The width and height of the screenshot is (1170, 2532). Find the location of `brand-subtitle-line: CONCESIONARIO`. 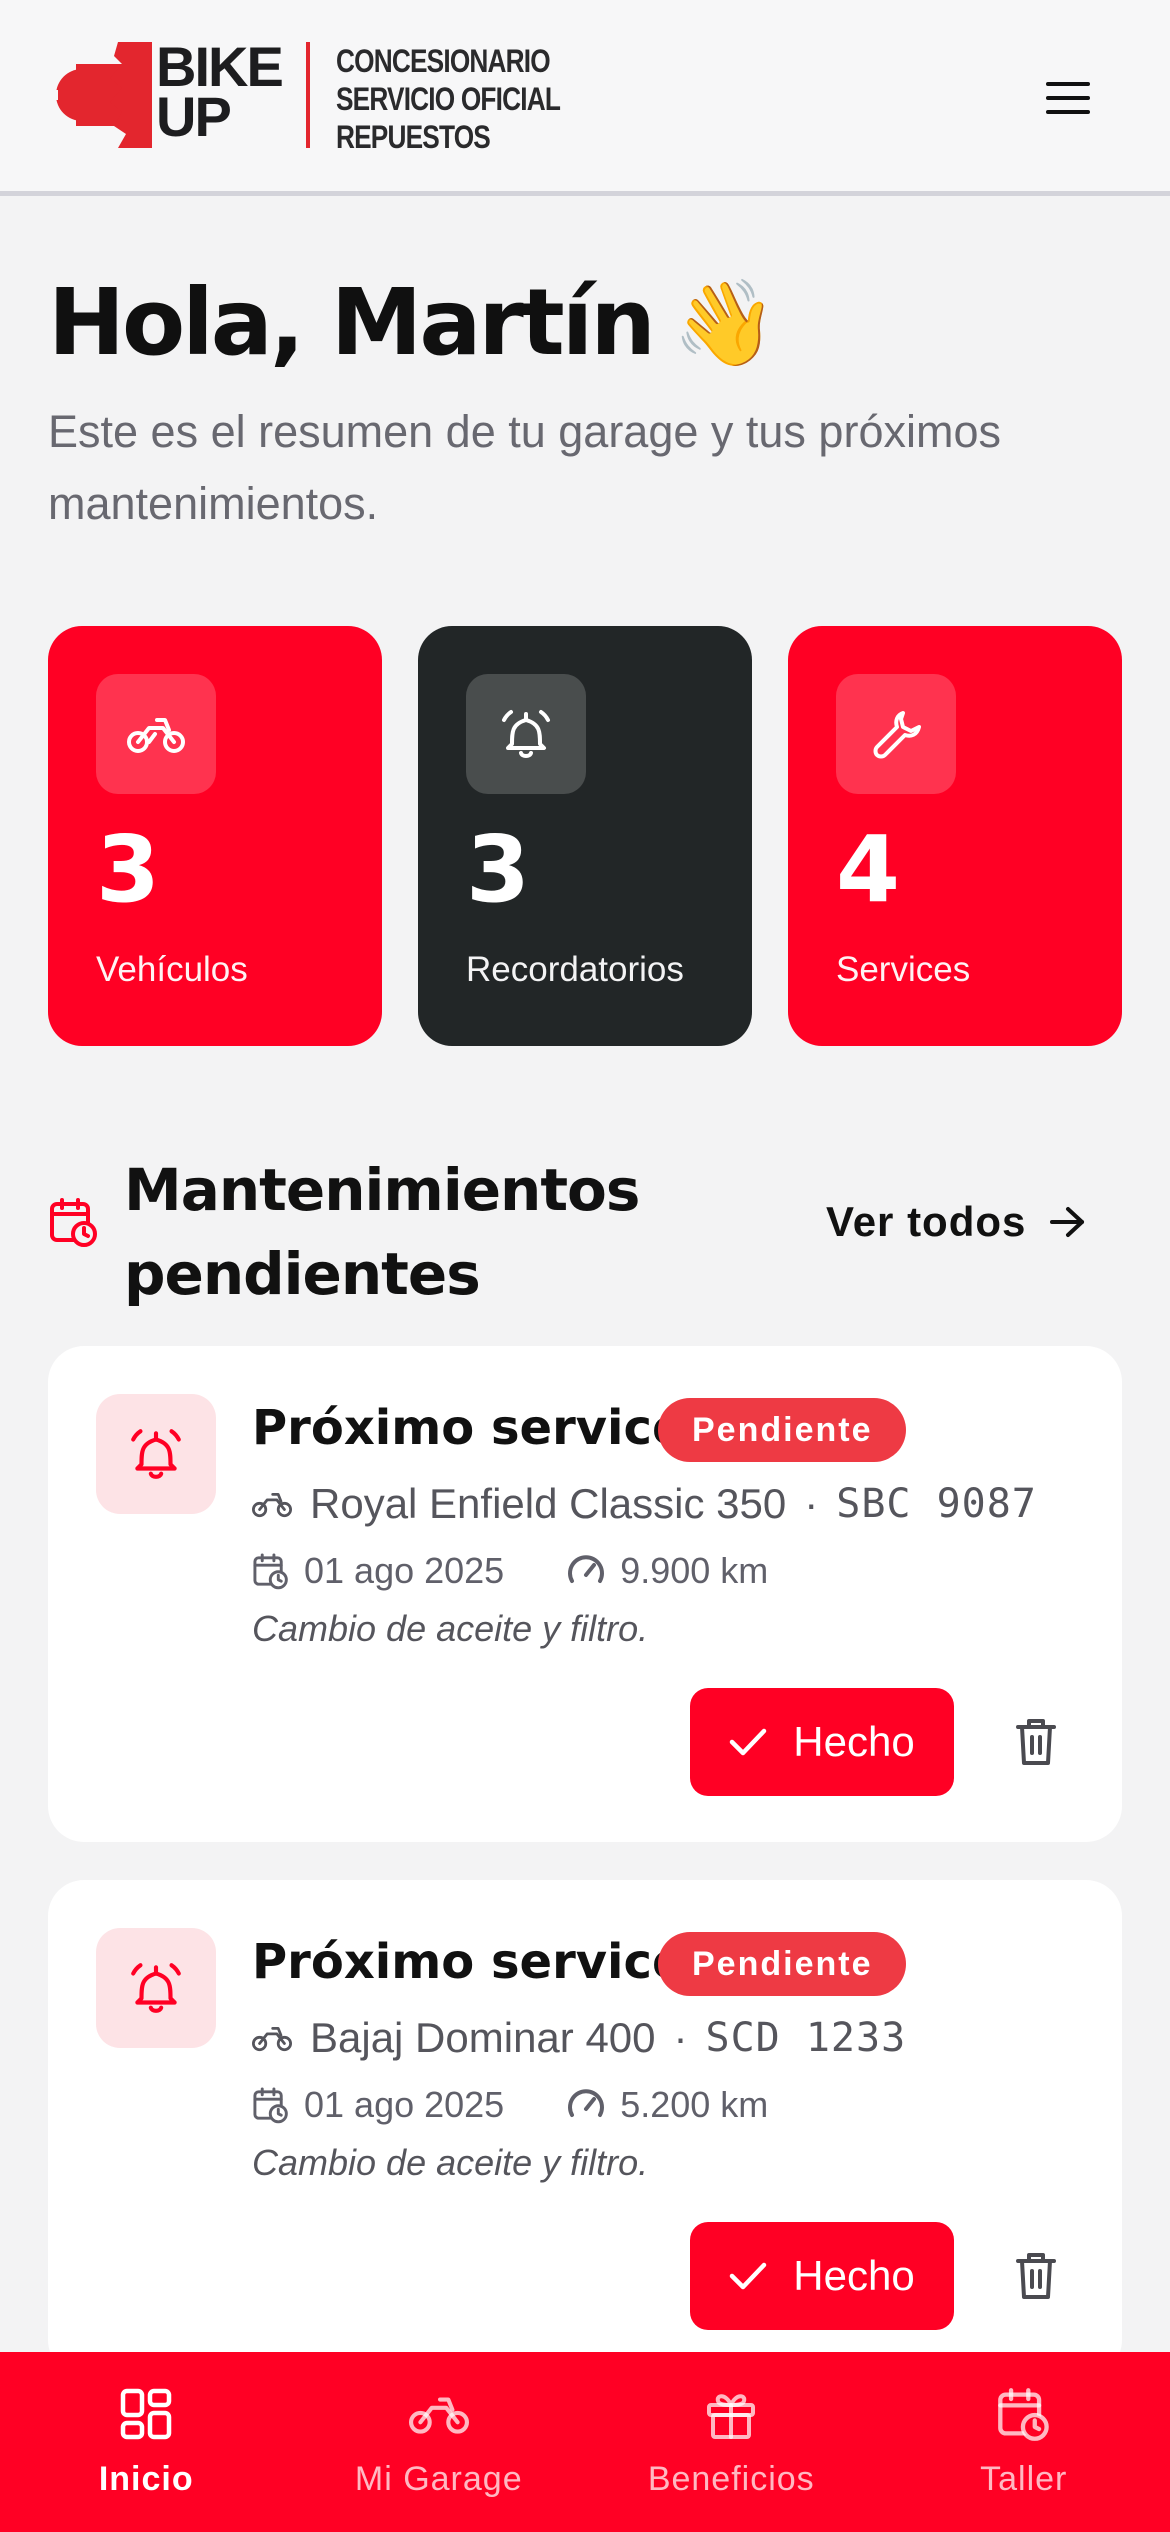

brand-subtitle-line: CONCESIONARIO is located at coordinates (443, 61).